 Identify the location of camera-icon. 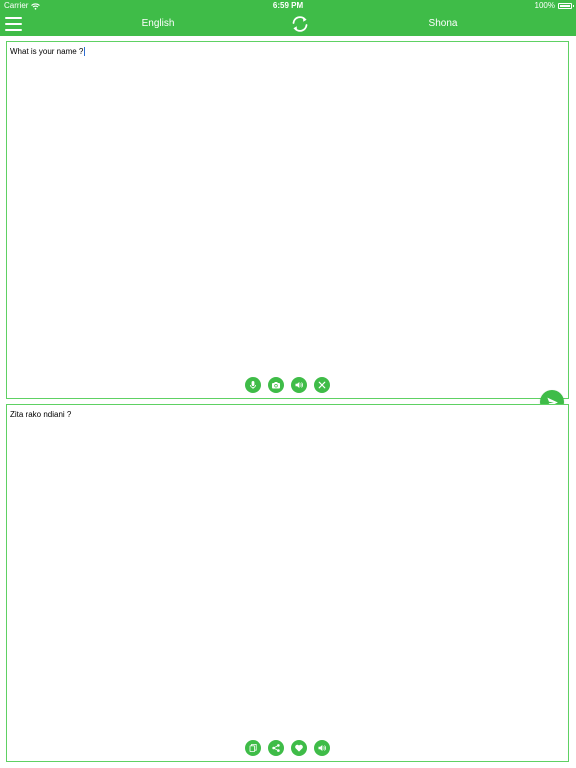
(276, 385).